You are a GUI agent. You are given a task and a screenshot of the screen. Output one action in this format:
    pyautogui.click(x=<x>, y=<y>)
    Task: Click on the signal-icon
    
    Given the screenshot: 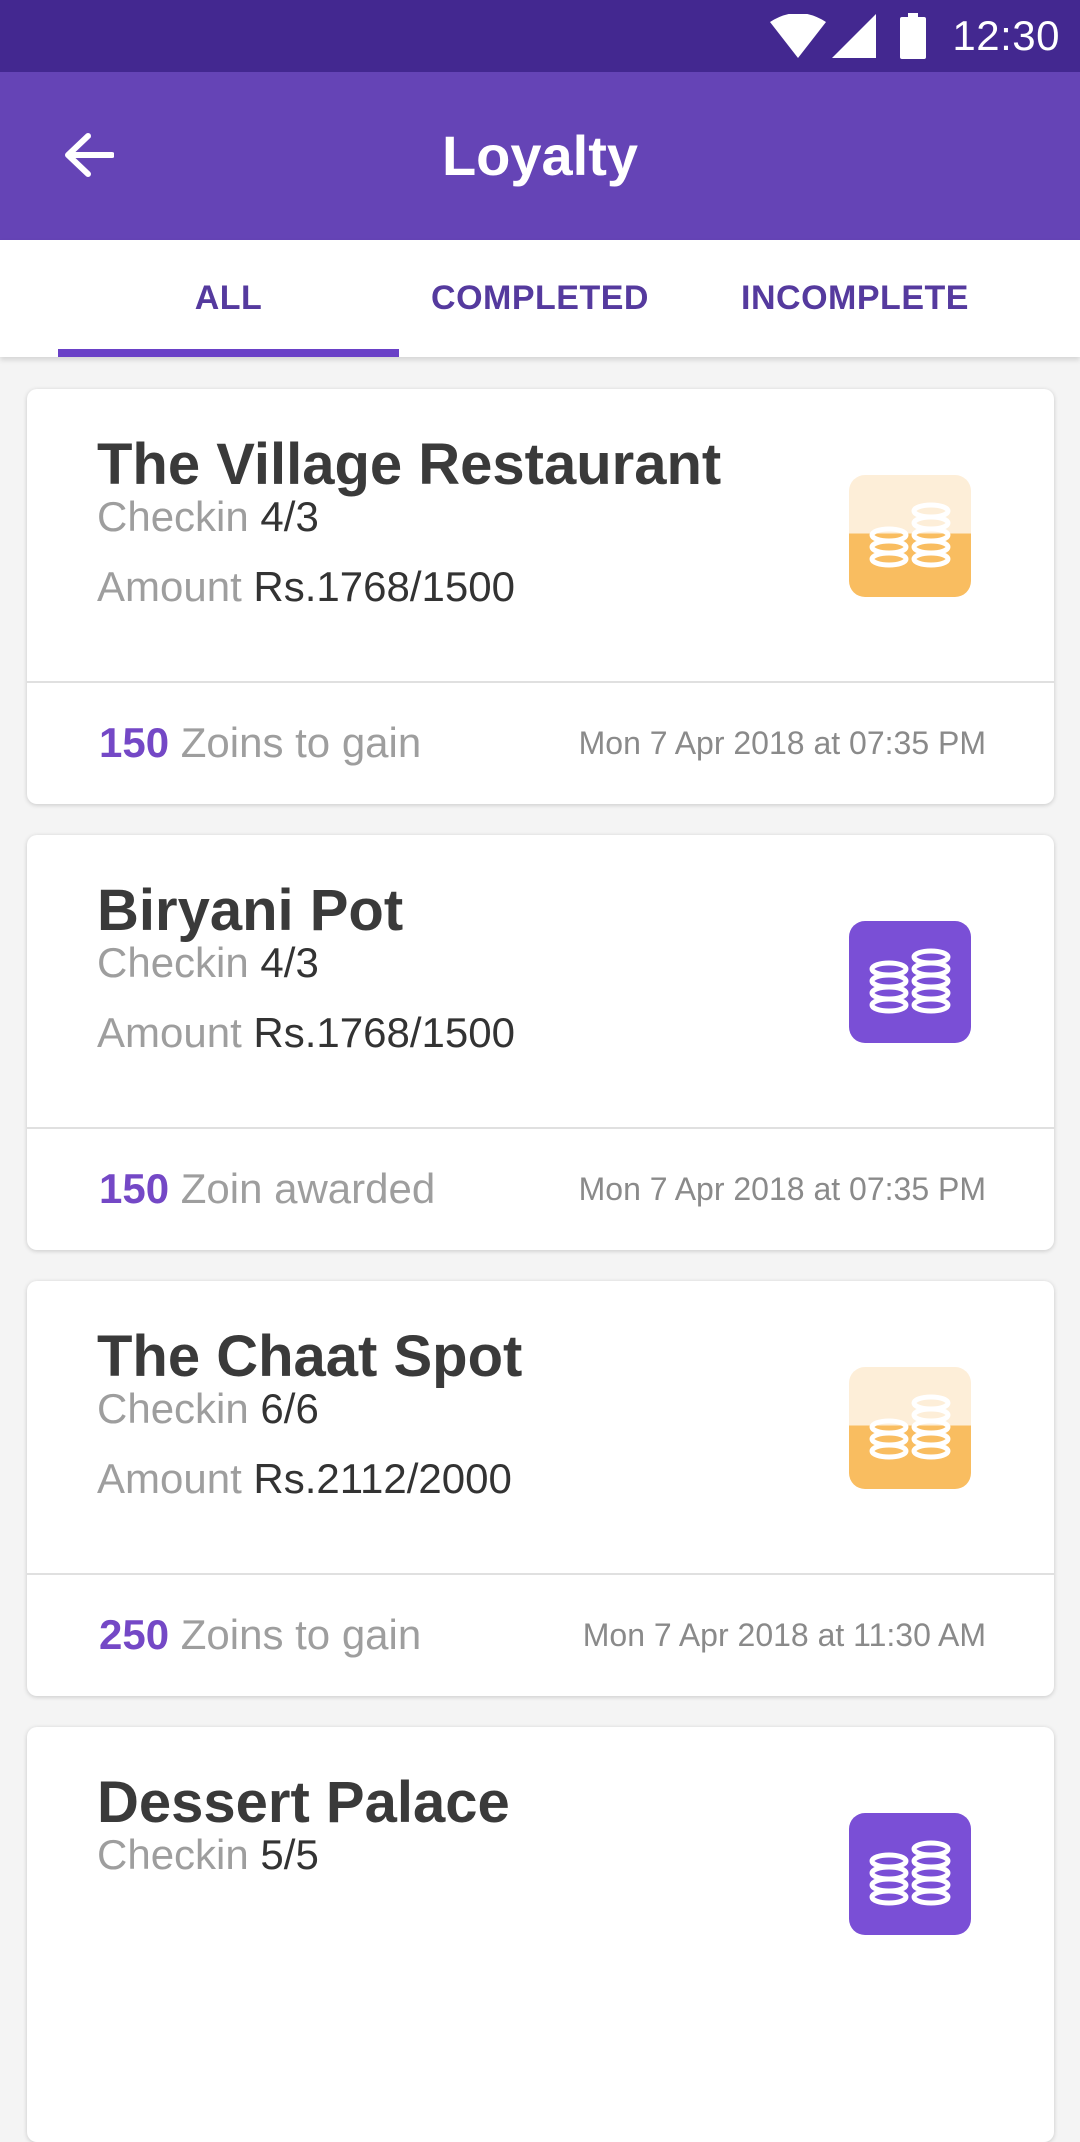 What is the action you would take?
    pyautogui.click(x=854, y=36)
    